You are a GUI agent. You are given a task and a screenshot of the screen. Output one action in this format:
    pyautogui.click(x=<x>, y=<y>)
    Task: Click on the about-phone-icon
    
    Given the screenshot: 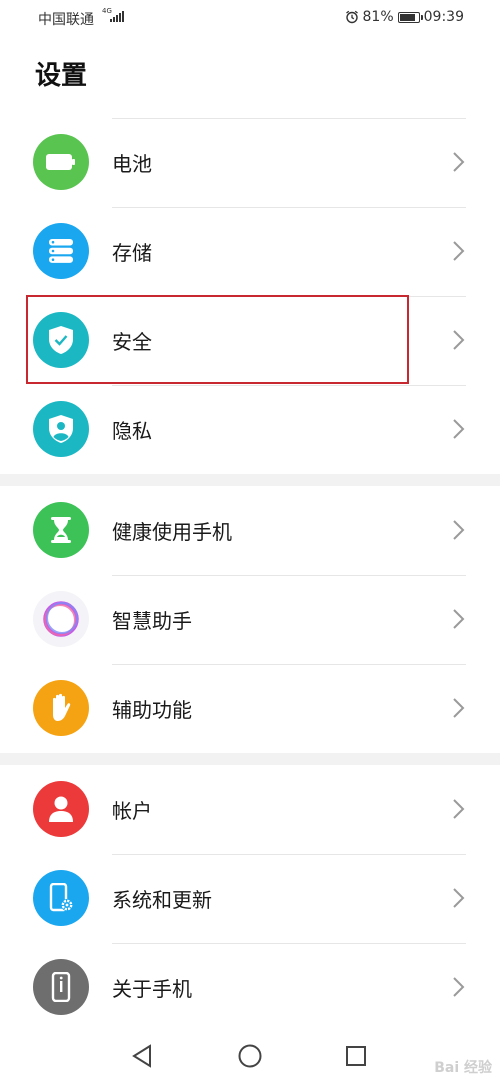 What is the action you would take?
    pyautogui.click(x=61, y=987)
    